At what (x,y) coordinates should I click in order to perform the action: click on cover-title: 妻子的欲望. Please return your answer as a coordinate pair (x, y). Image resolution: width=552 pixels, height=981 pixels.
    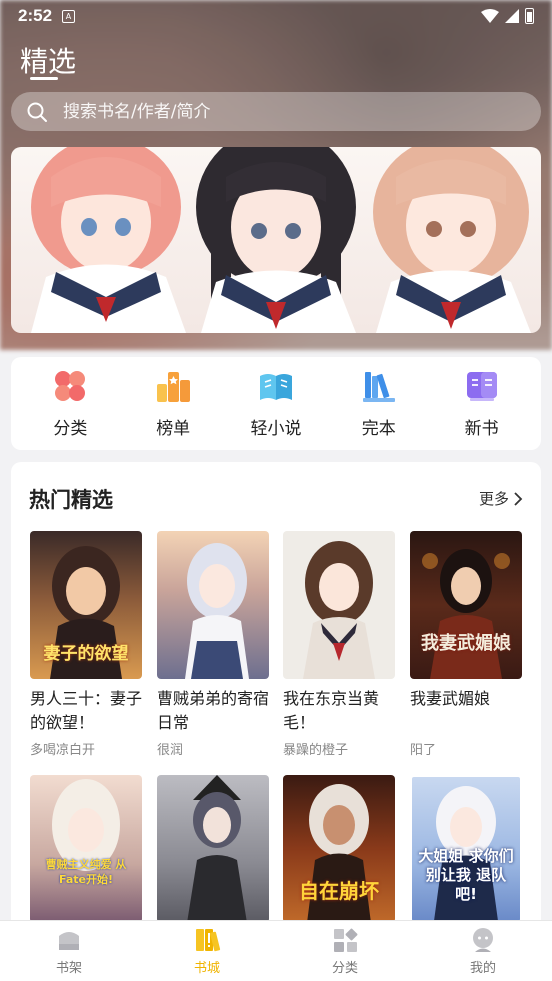
    Looking at the image, I should click on (86, 654).